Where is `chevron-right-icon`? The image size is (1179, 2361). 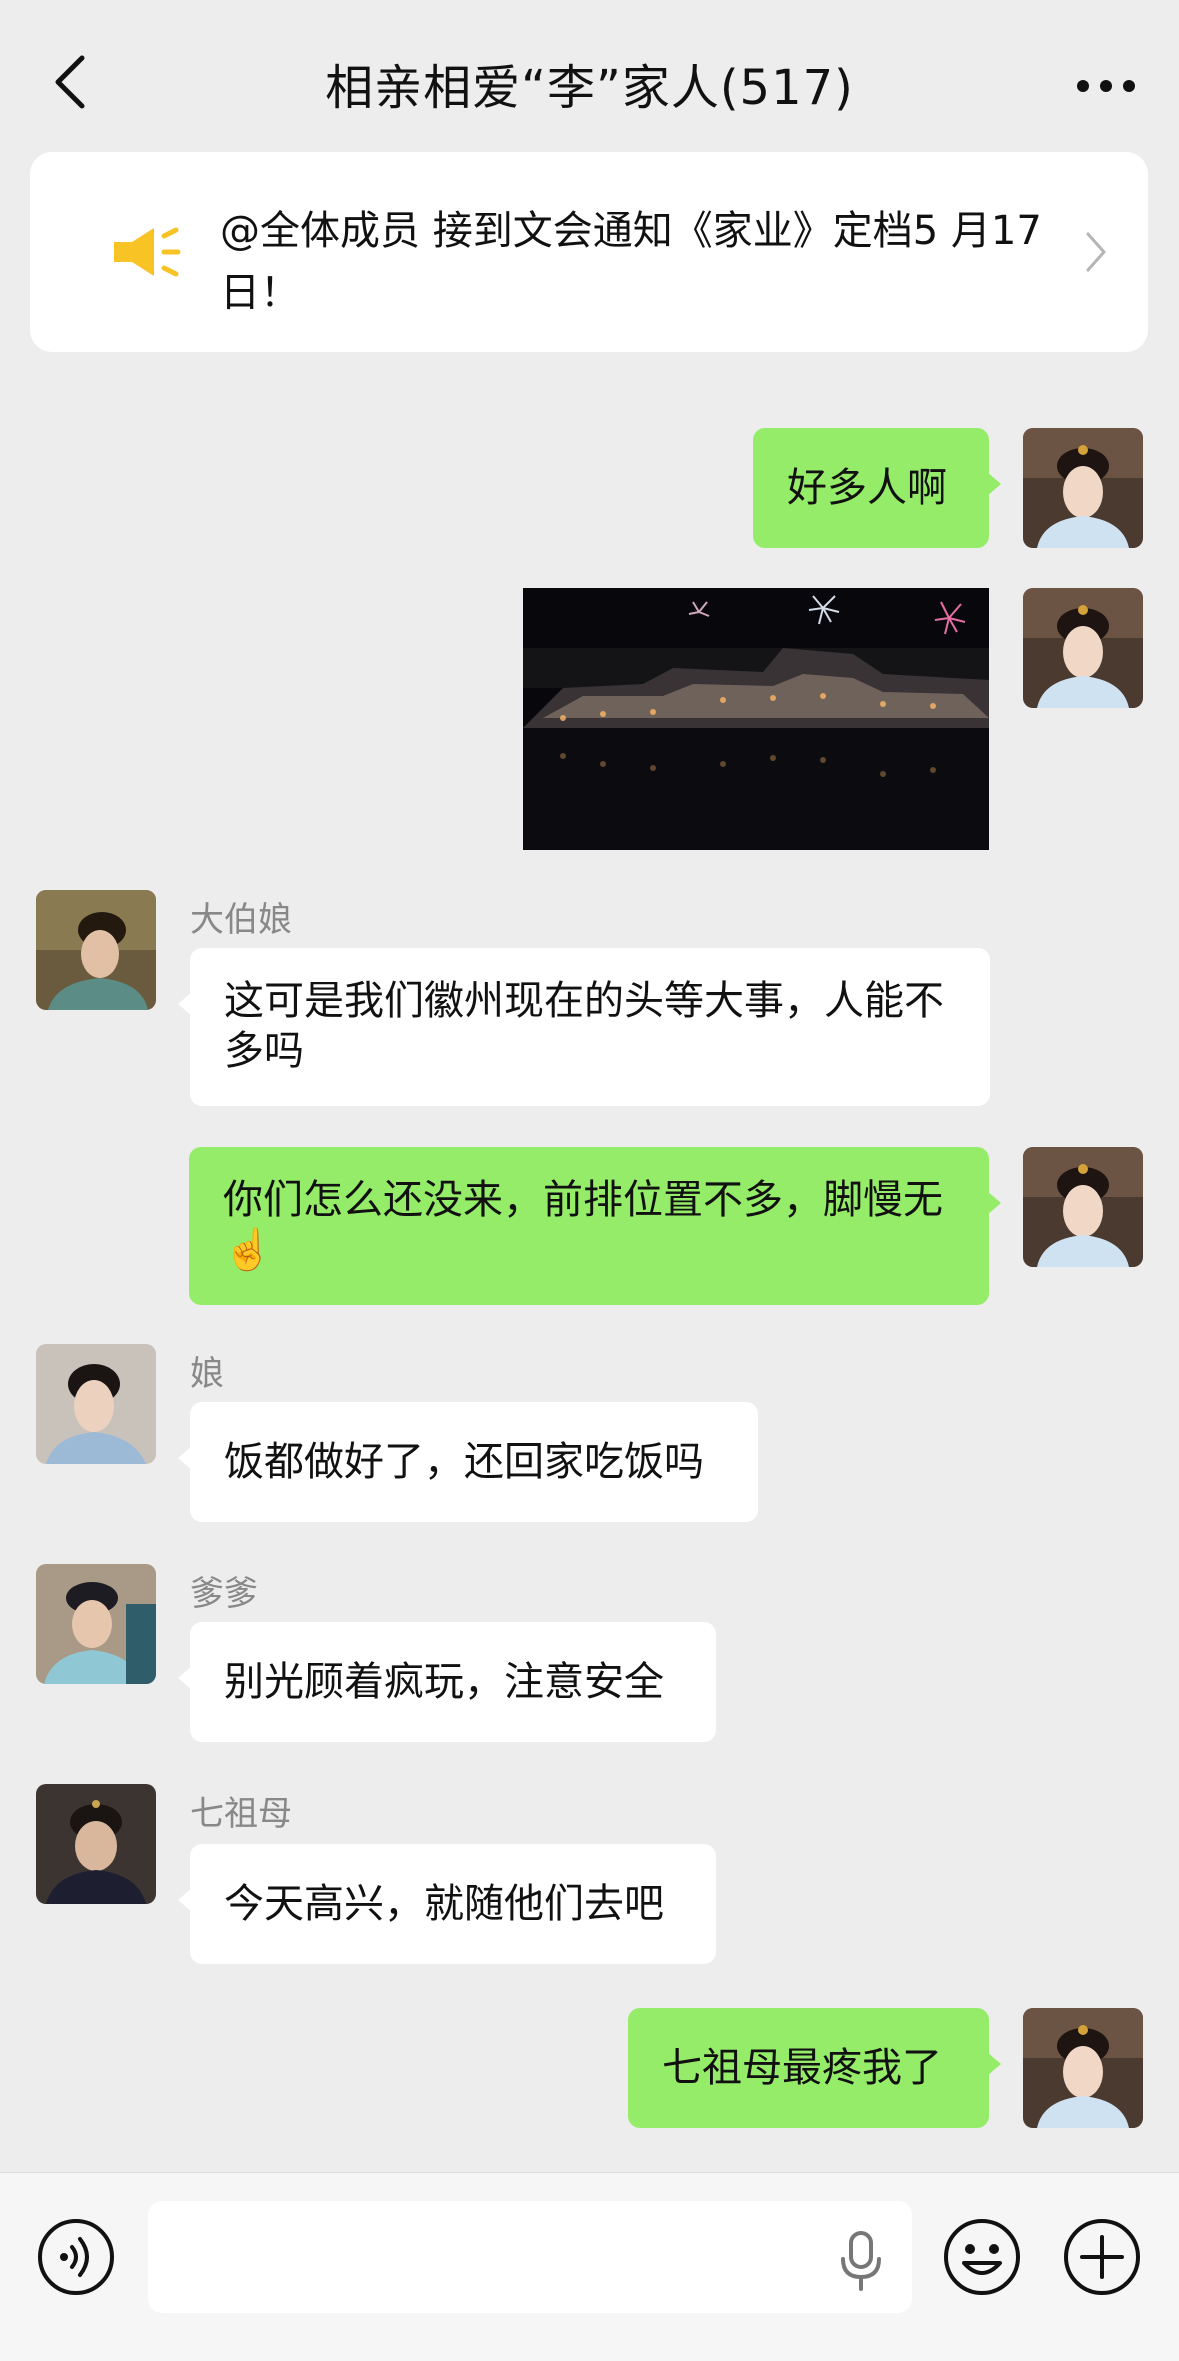
chevron-right-icon is located at coordinates (1096, 252).